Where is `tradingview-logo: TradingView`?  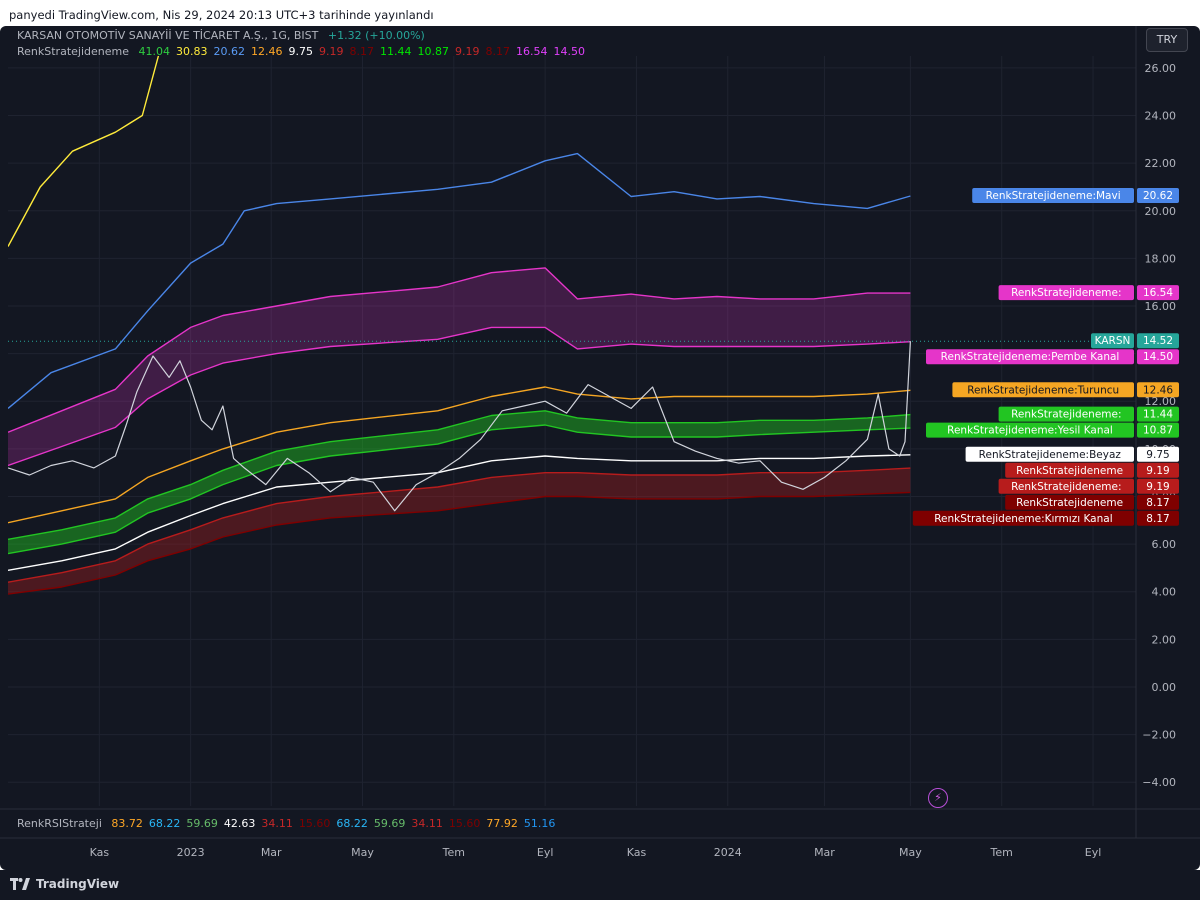 tradingview-logo: TradingView is located at coordinates (64, 884).